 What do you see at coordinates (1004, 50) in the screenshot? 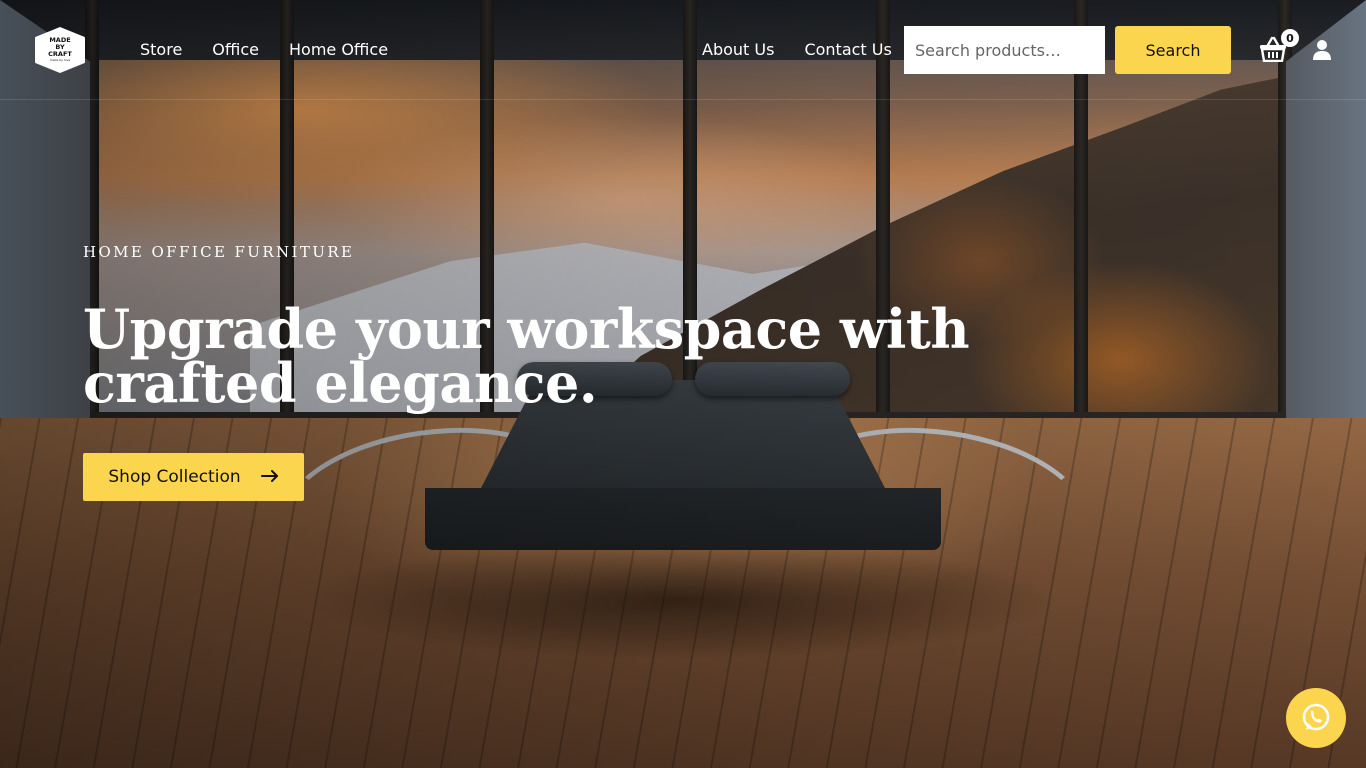
I see `search-input` at bounding box center [1004, 50].